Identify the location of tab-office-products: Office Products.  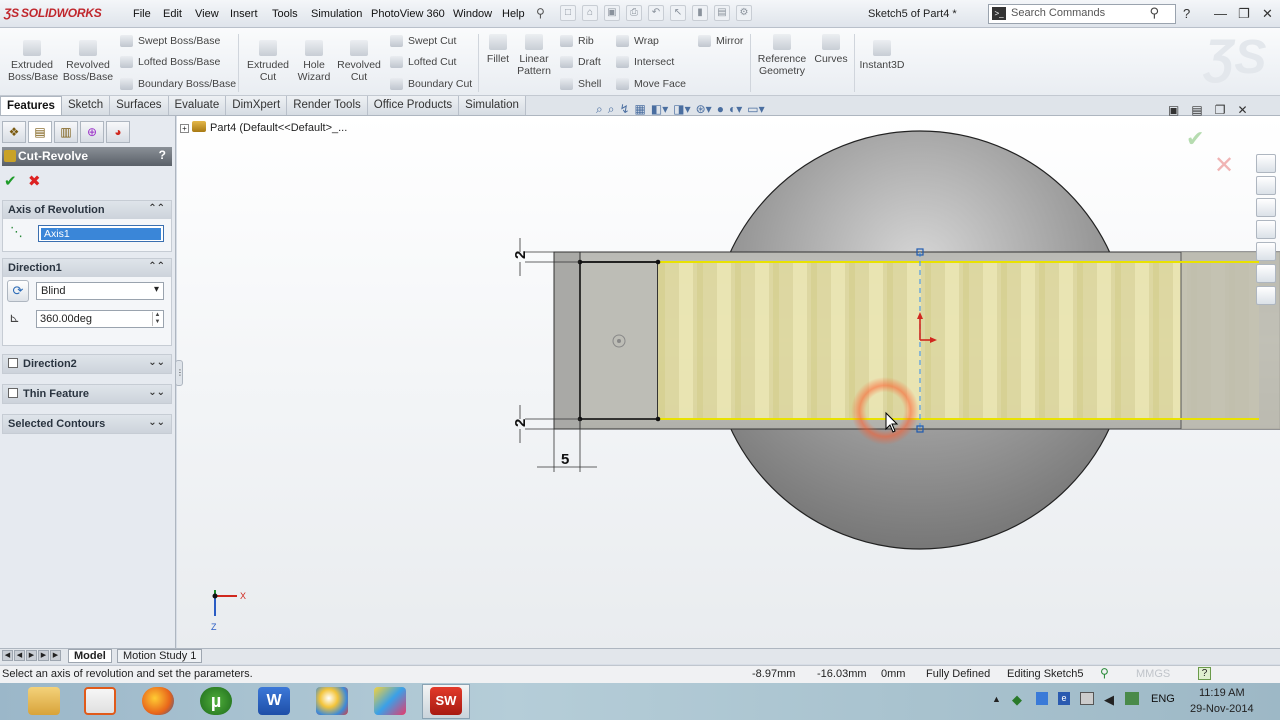
(413, 105).